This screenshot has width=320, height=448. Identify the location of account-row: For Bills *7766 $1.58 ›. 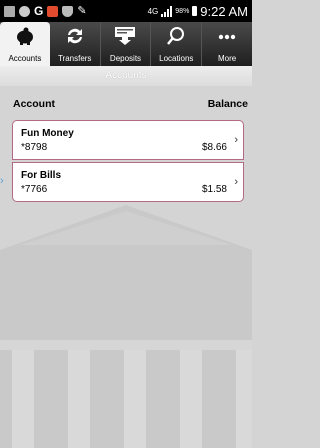
(128, 182).